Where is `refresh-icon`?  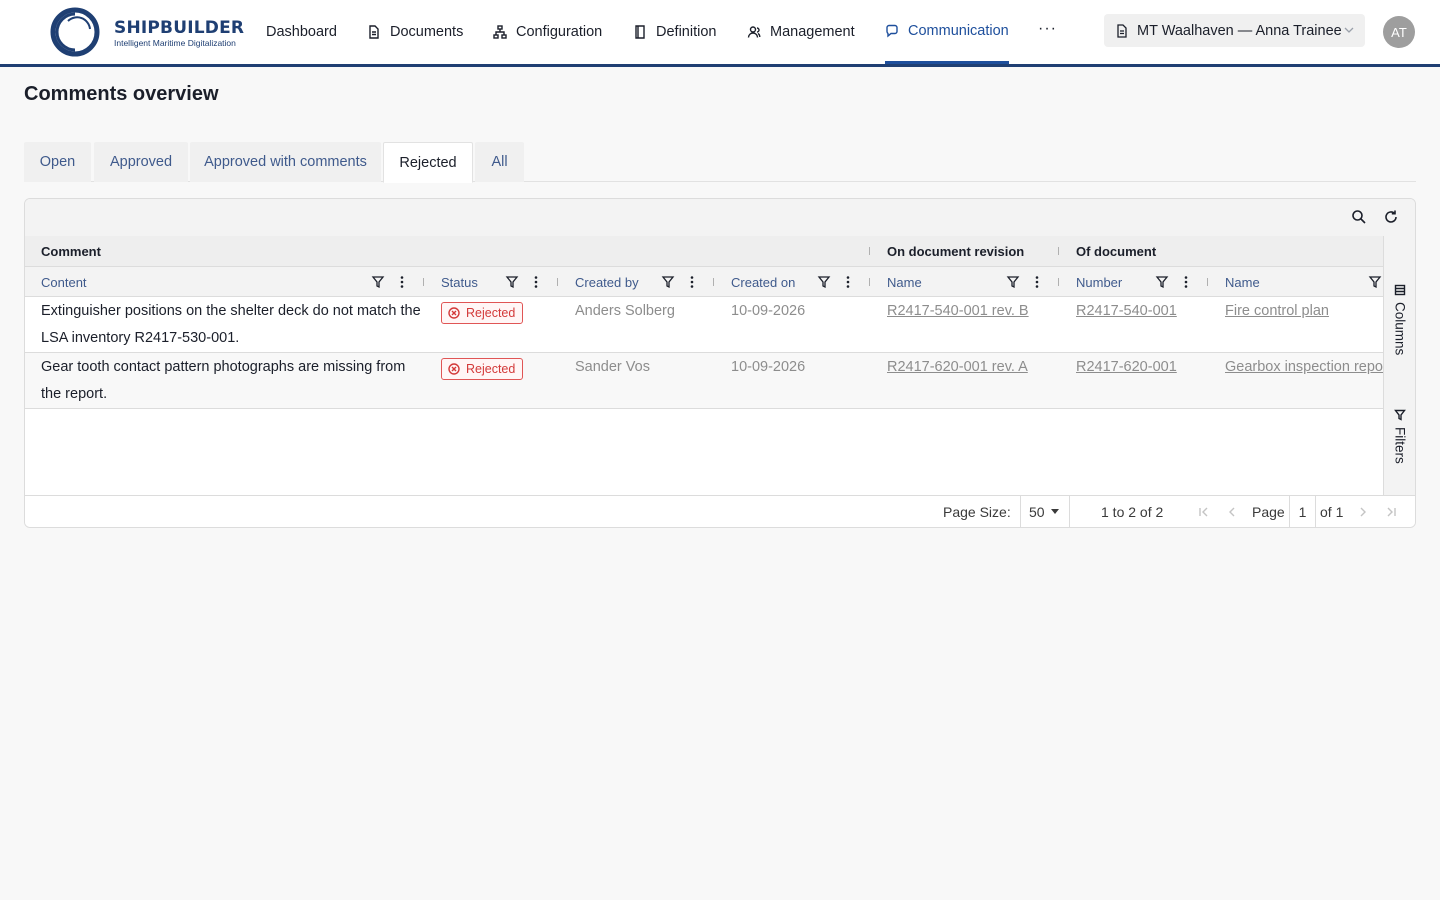
refresh-icon is located at coordinates (1391, 217).